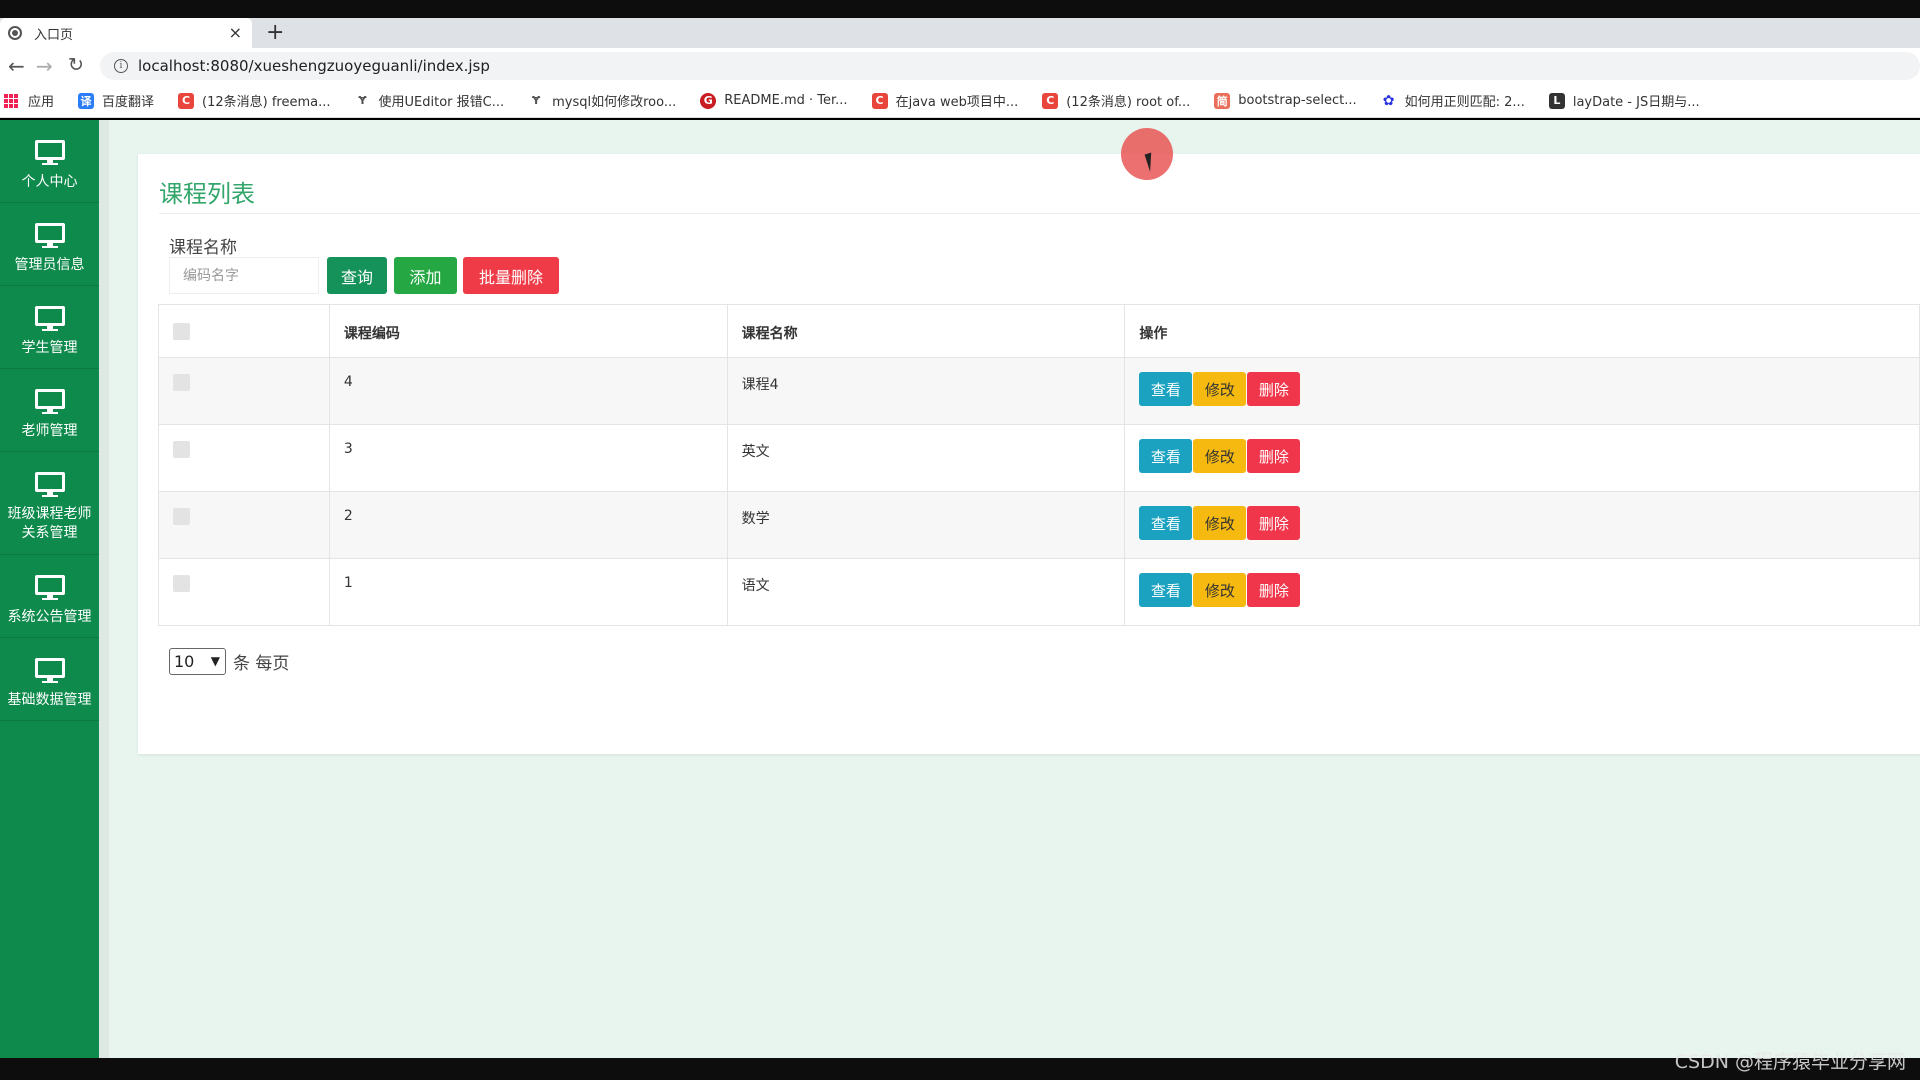 The height and width of the screenshot is (1080, 1920). I want to click on info-icon: i, so click(121, 66).